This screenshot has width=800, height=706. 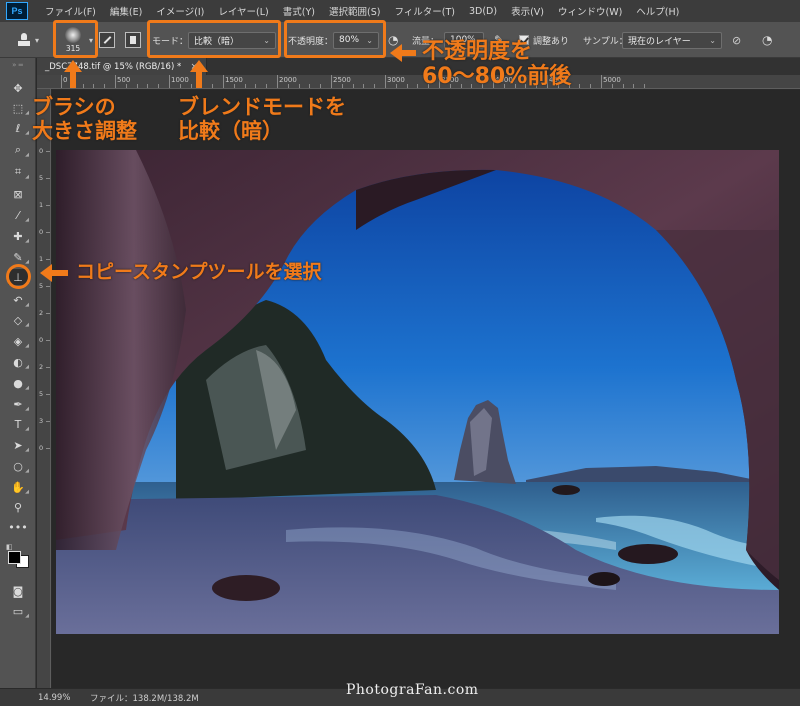 I want to click on hand-tool-icon: ✋ ◢, so click(x=18, y=487).